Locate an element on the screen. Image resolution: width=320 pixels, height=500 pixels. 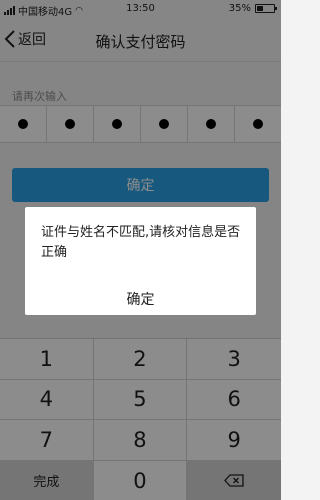
dialog-message: 证件与姓名不匹配,请核对信息是否正确 is located at coordinates (141, 242).